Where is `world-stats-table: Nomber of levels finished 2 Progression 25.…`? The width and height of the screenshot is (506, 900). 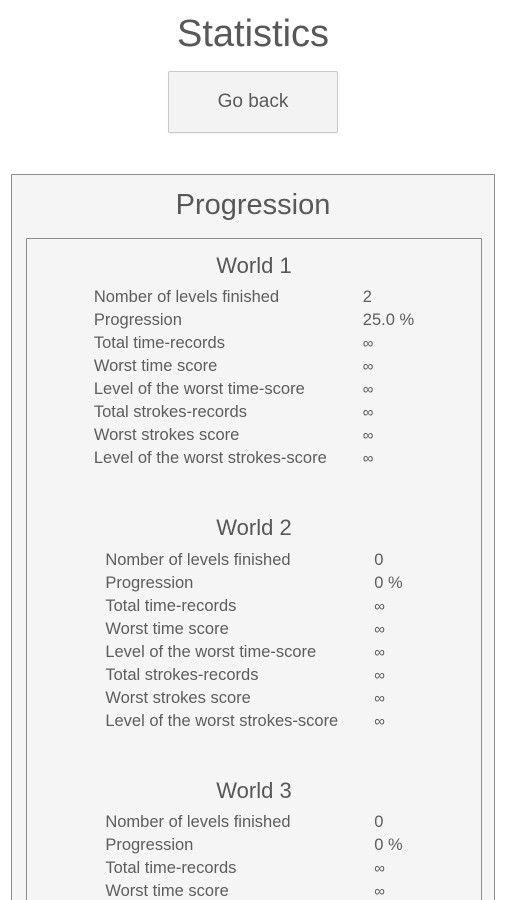
world-stats-table: Nomber of levels finished 2 Progression 25.… is located at coordinates (254, 378).